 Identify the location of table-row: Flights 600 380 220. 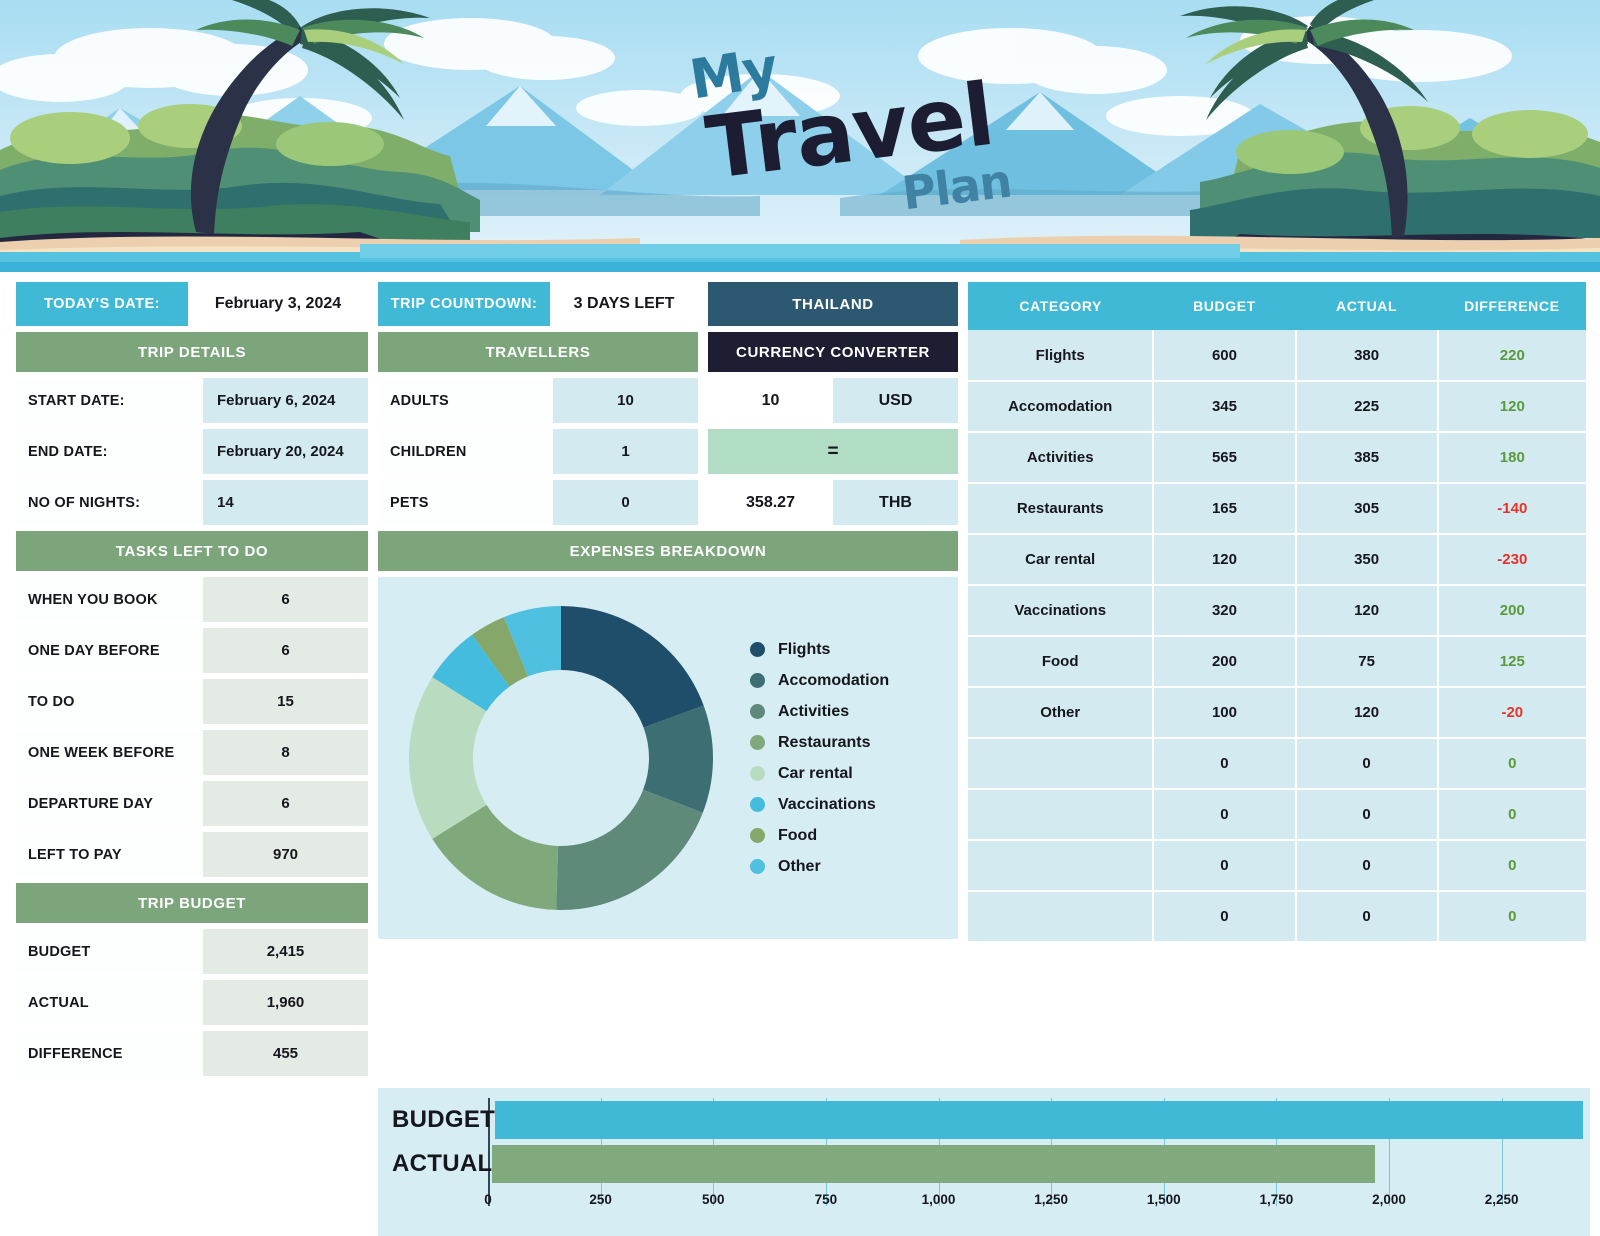
(1277, 356).